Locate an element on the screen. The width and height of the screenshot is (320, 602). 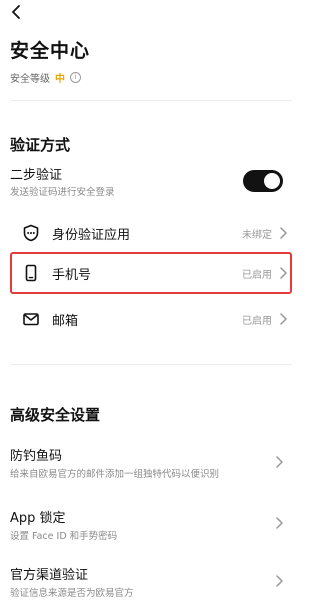
method-row-phone: 手机号 已启用 is located at coordinates (151, 273).